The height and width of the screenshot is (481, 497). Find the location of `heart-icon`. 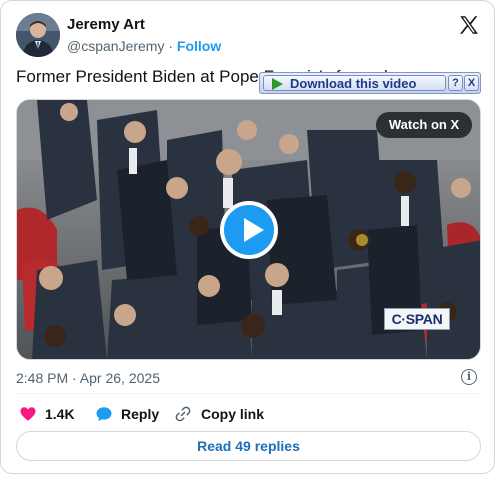

heart-icon is located at coordinates (28, 414).